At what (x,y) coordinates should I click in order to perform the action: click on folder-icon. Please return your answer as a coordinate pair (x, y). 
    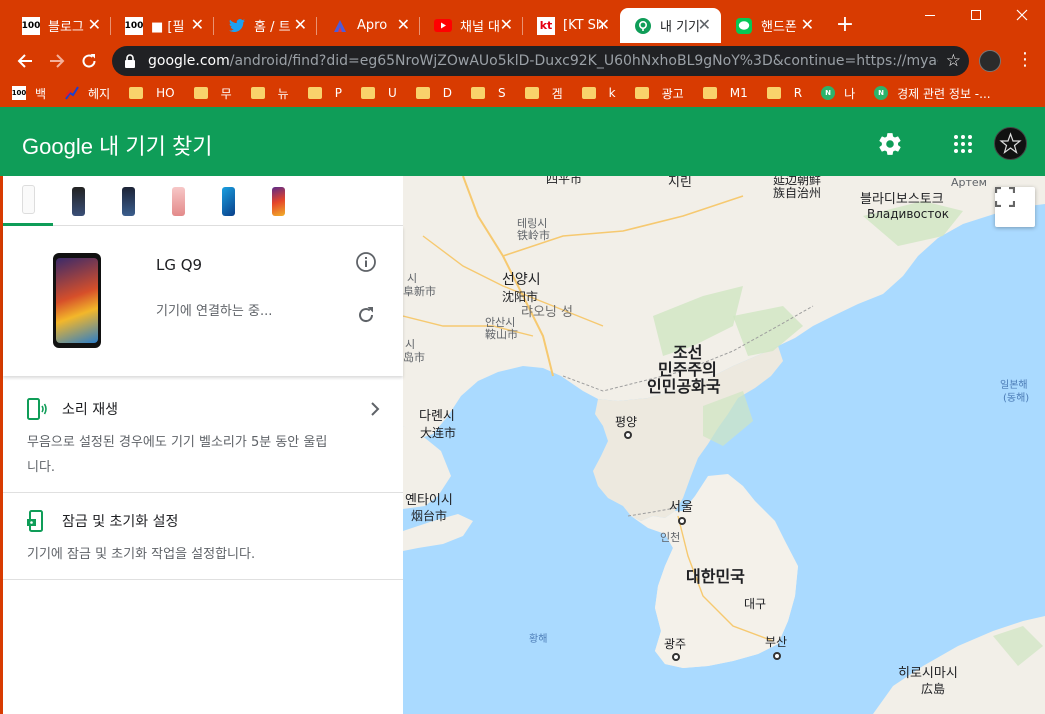
    Looking at the image, I should click on (531, 93).